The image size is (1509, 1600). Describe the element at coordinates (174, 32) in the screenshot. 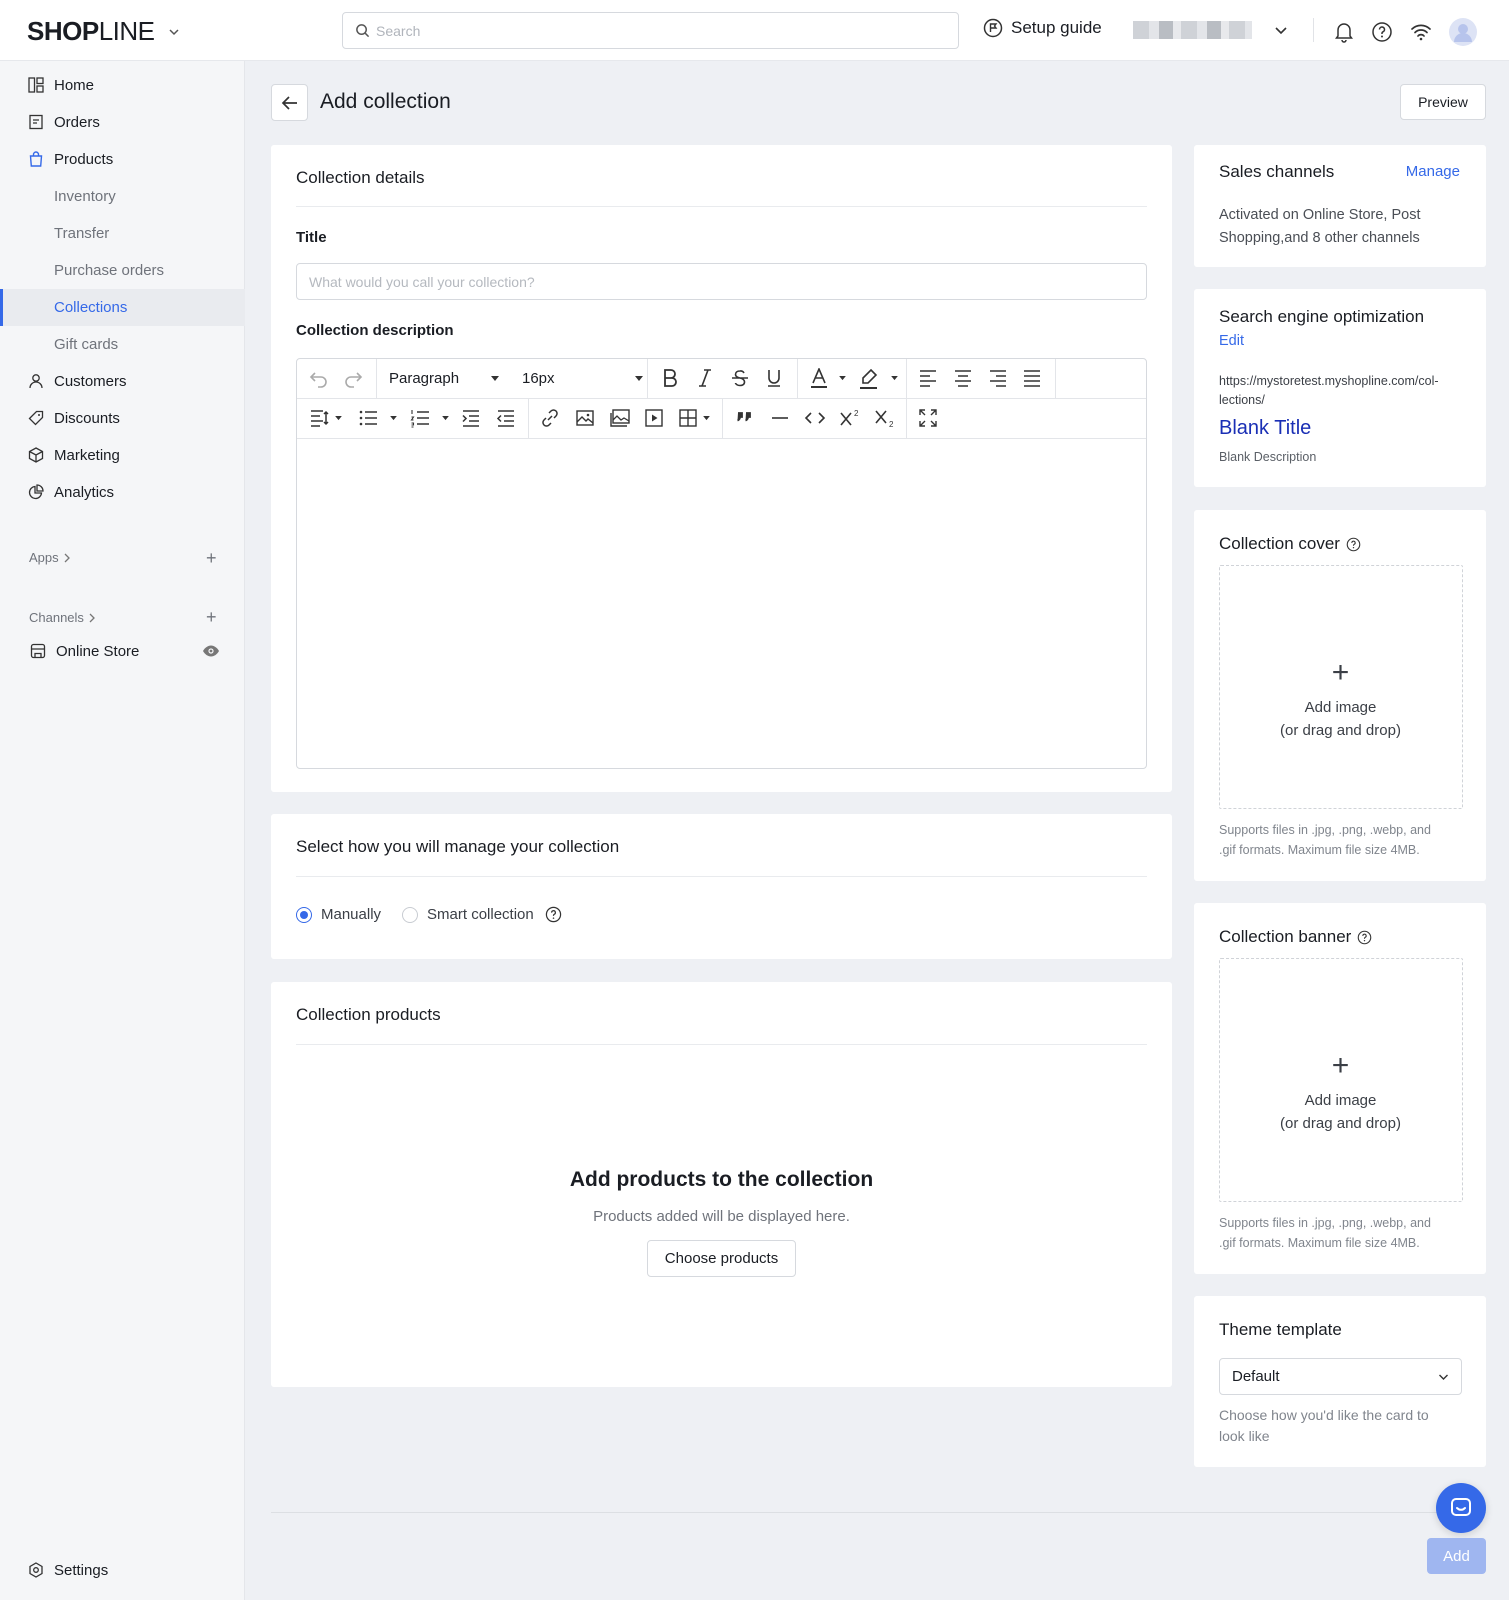

I see `chevron-down-icon` at that location.